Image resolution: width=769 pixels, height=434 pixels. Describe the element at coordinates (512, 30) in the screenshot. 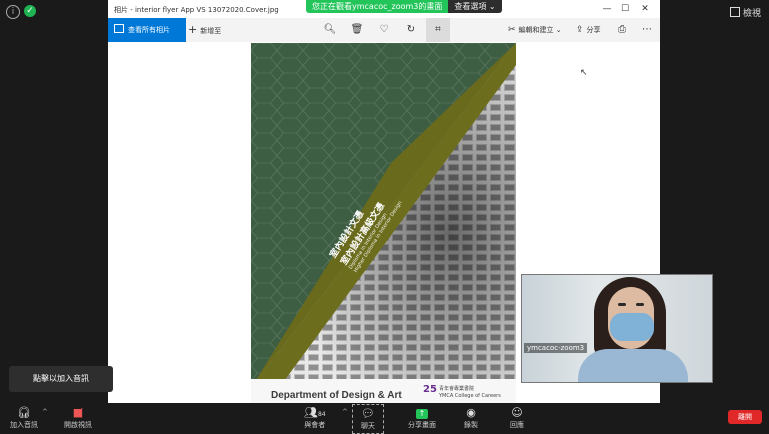

I see `edit-icon: ✂` at that location.